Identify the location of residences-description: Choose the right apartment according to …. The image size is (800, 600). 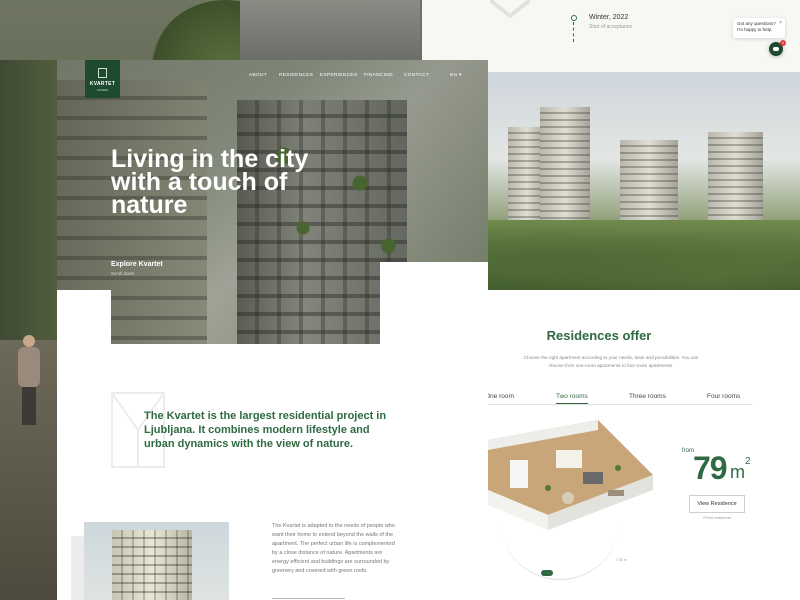
(611, 361).